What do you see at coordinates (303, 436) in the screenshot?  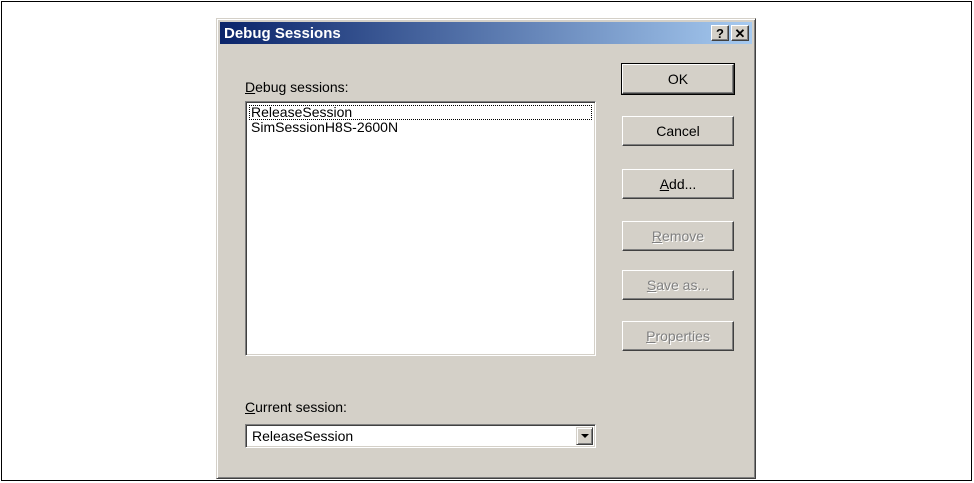 I see `current-session-value: ReleaseSession` at bounding box center [303, 436].